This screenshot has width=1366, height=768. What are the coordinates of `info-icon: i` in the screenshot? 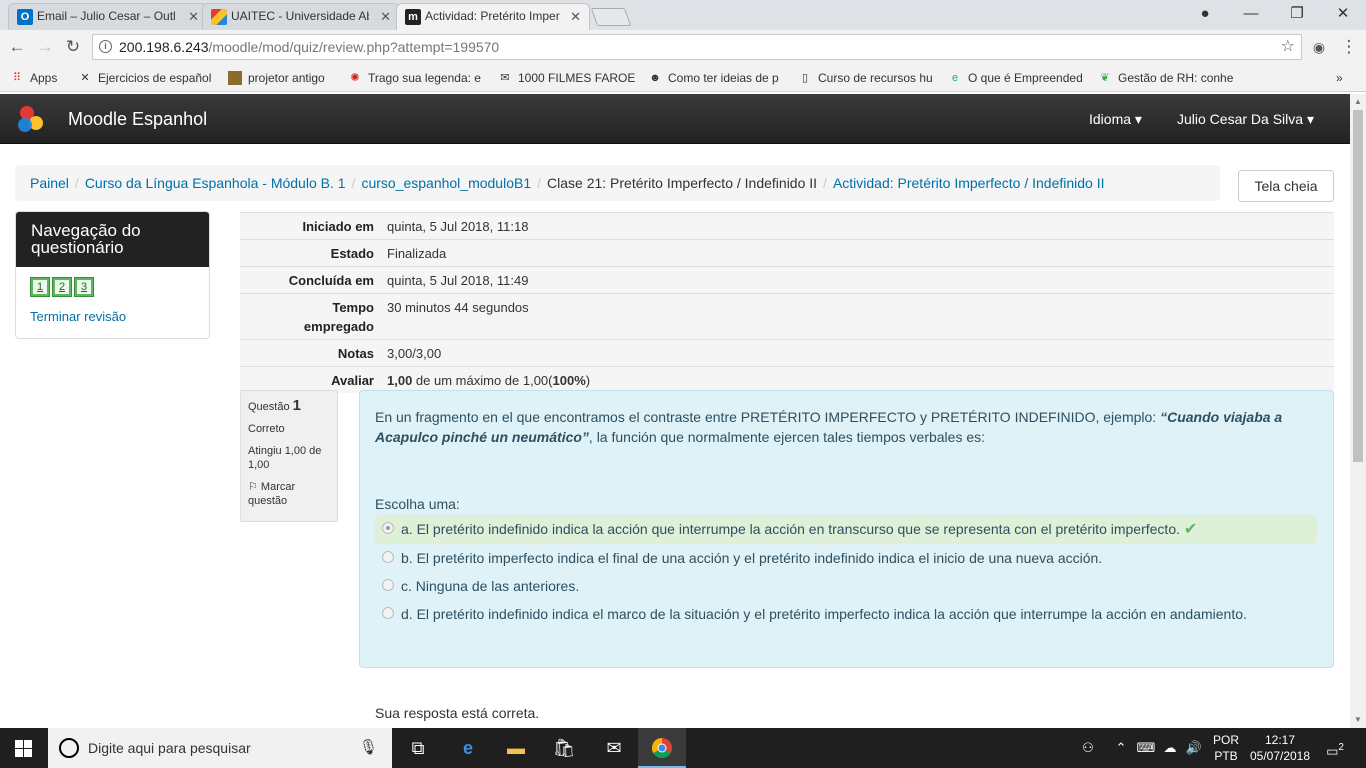 It's located at (105, 46).